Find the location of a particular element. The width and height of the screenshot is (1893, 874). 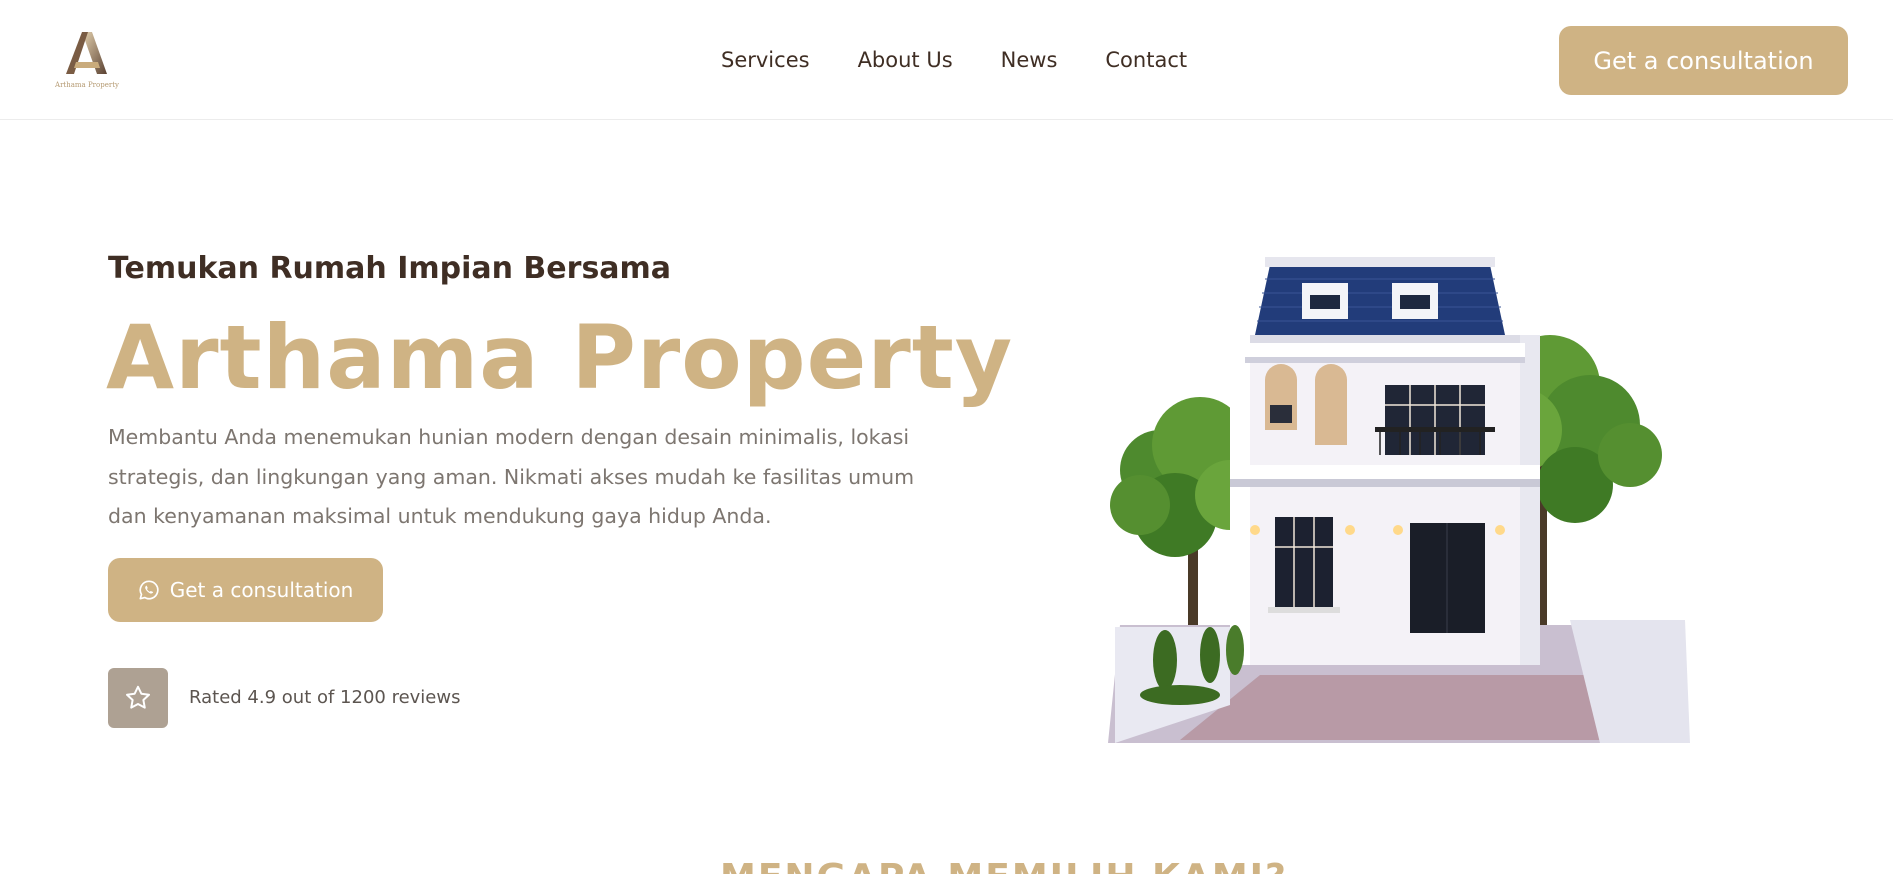

hero-consultation-label: Get a consultation is located at coordinates (261, 590).